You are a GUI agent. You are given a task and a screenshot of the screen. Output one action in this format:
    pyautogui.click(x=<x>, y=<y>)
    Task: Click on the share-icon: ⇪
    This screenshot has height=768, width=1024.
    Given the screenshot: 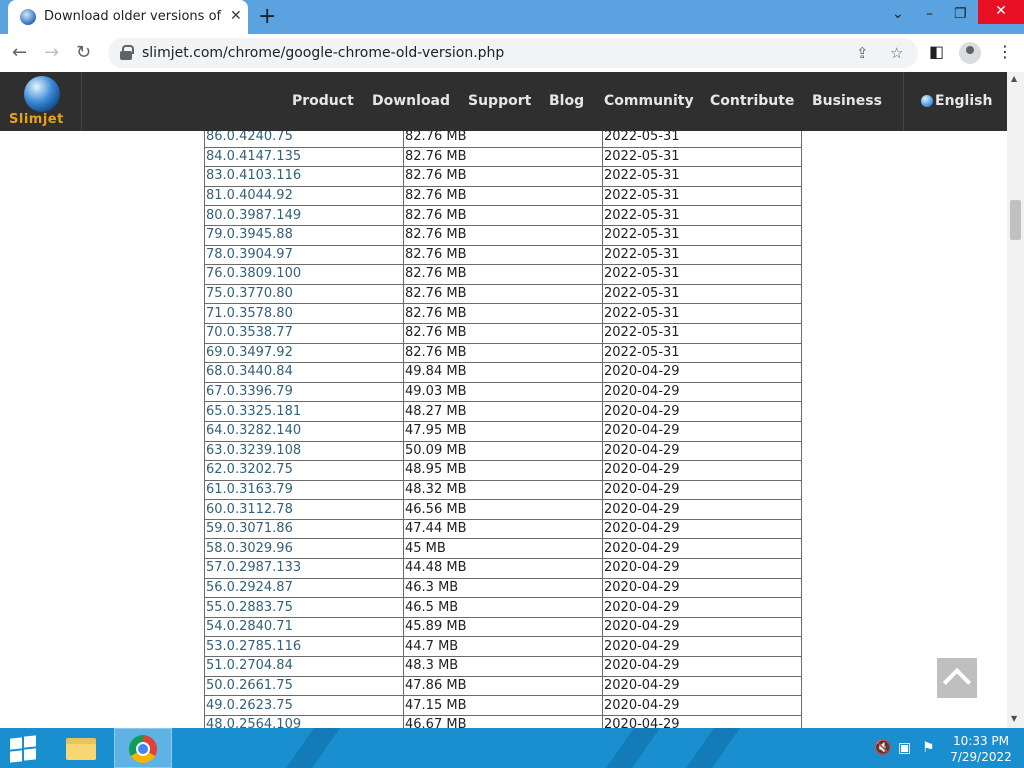 What is the action you would take?
    pyautogui.click(x=862, y=53)
    